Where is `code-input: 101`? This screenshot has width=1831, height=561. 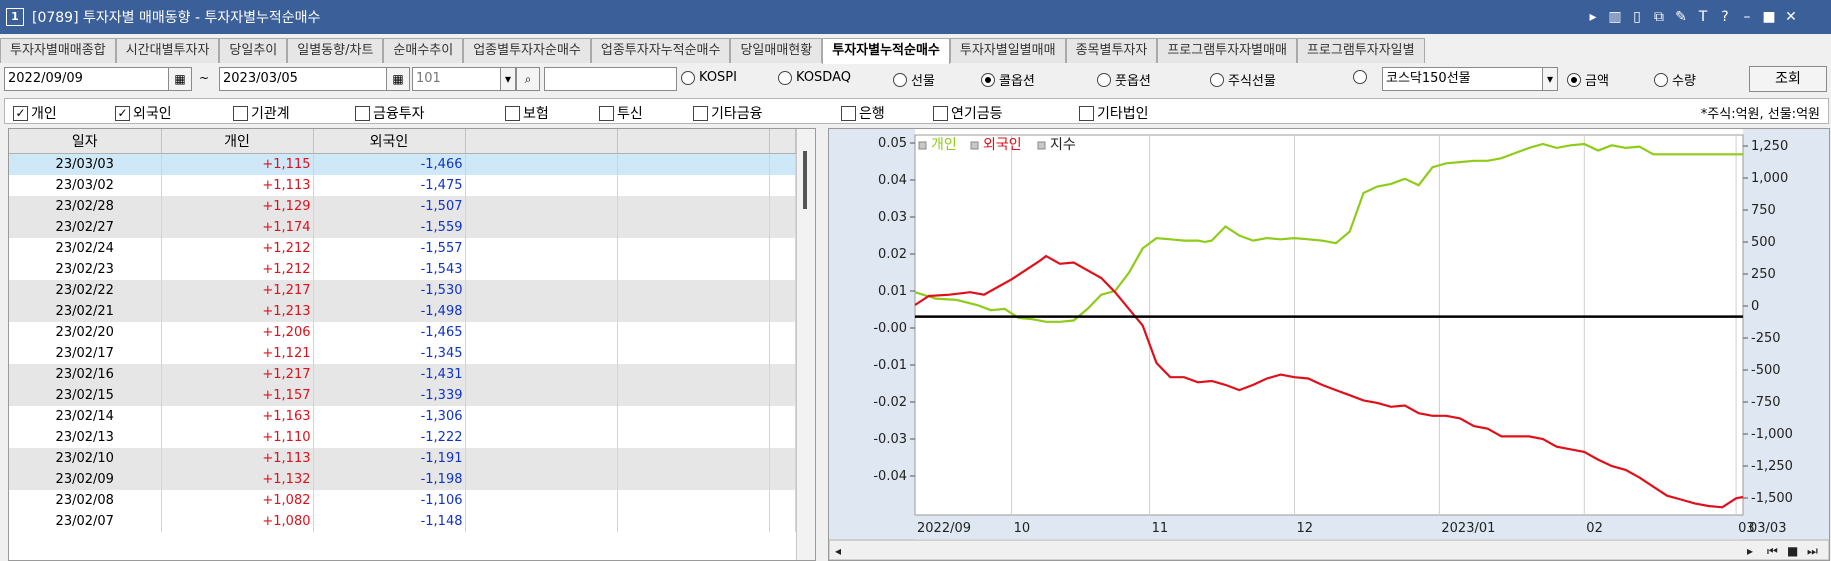
code-input: 101 is located at coordinates (457, 79).